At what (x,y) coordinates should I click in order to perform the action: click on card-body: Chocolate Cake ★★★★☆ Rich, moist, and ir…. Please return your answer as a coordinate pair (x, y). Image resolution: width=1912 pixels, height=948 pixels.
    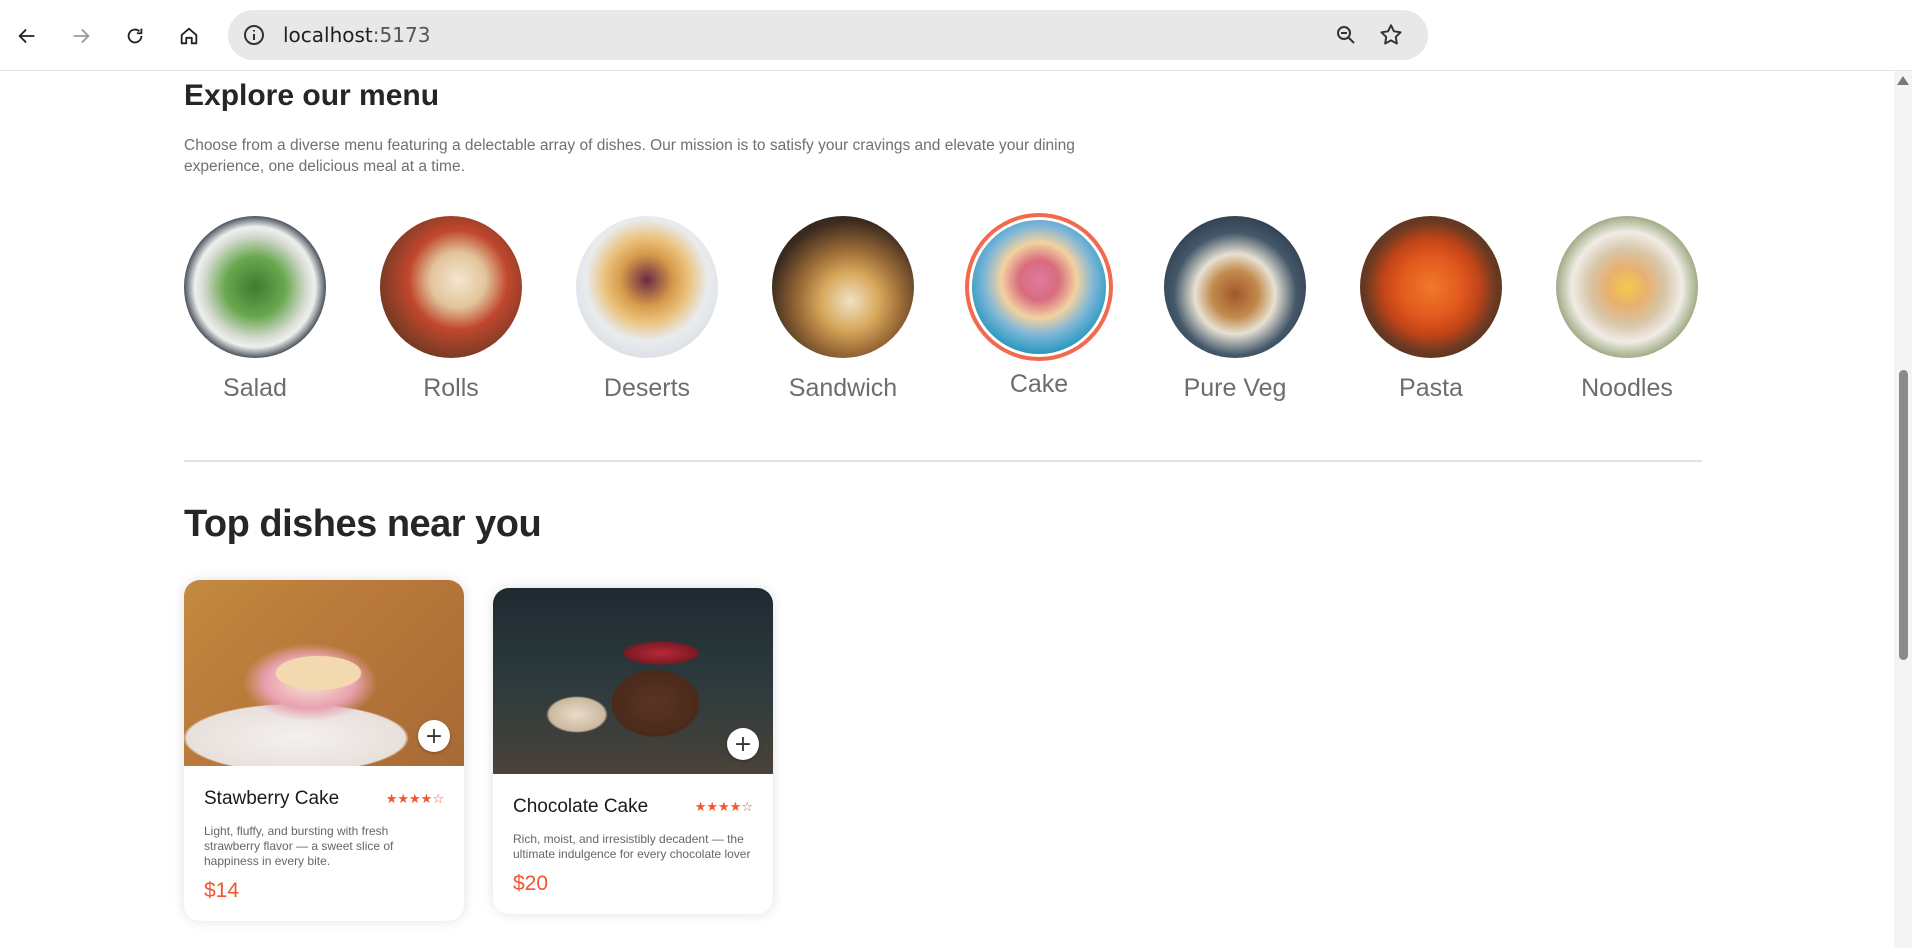
    Looking at the image, I should click on (633, 844).